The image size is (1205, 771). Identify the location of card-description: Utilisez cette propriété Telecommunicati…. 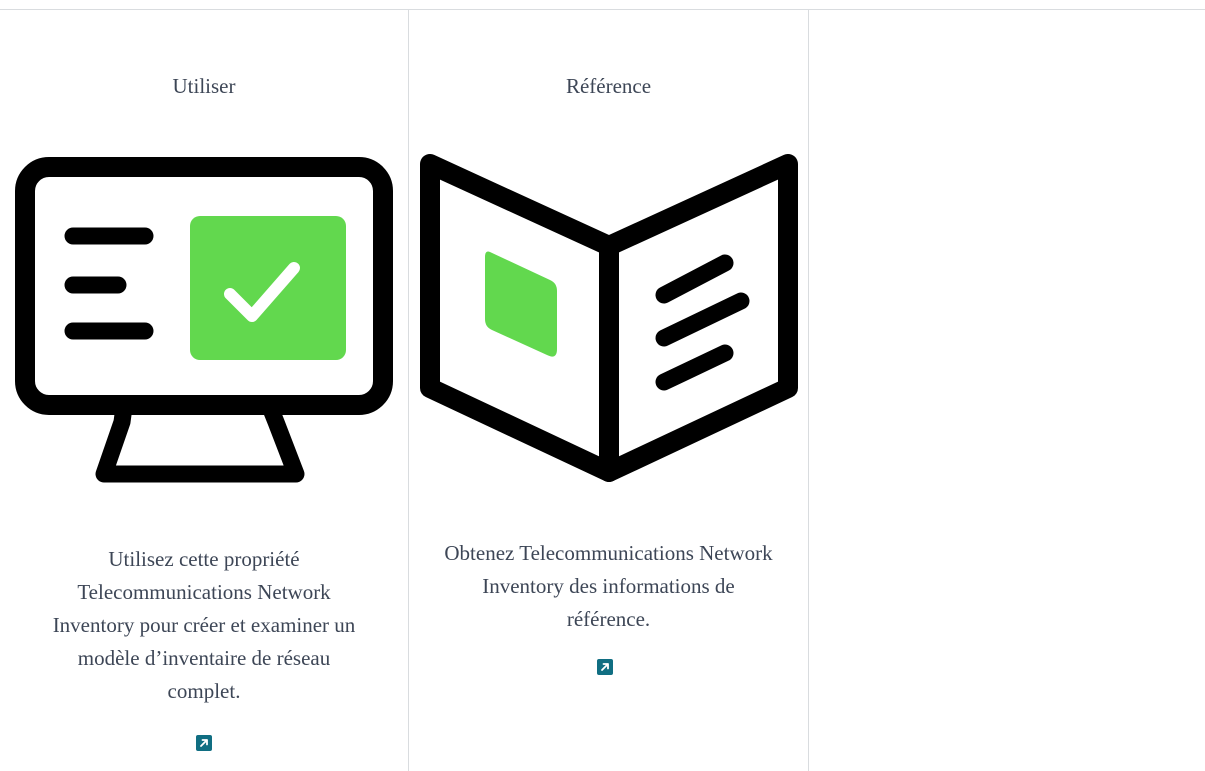
(204, 625).